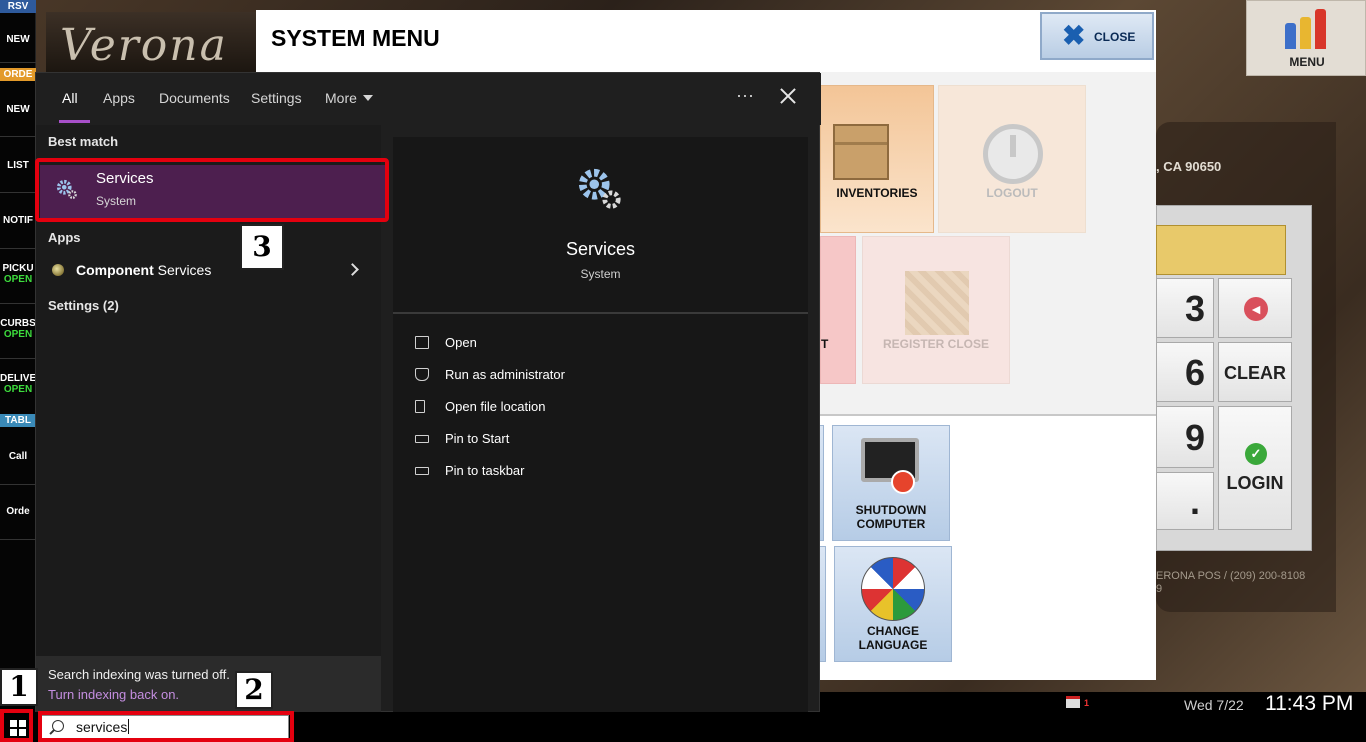  What do you see at coordinates (367, 98) in the screenshot?
I see `chevron-down-icon` at bounding box center [367, 98].